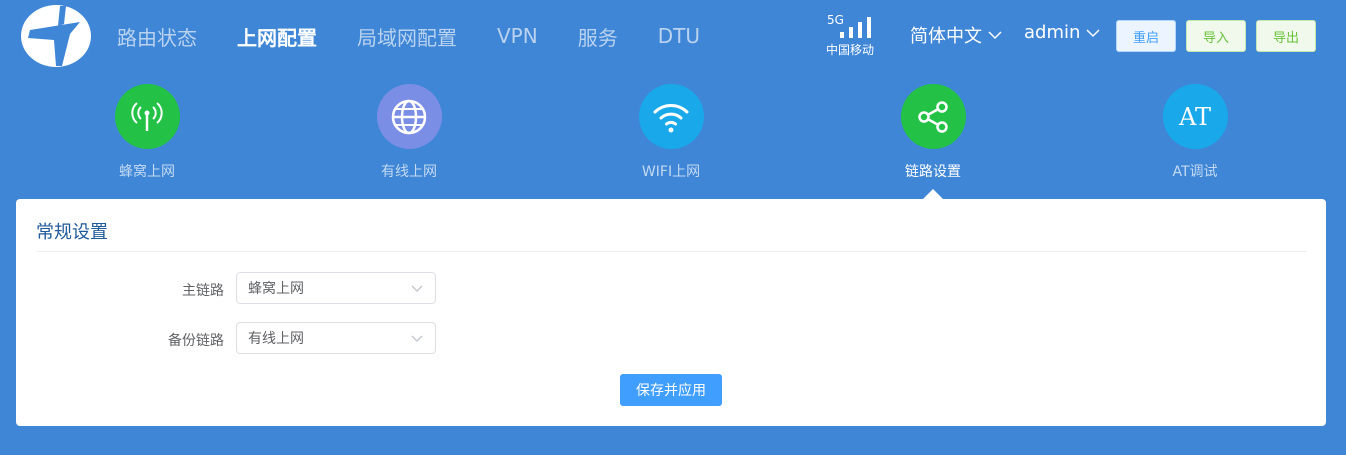 Image resolution: width=1346 pixels, height=455 pixels. What do you see at coordinates (1216, 36) in the screenshot?
I see `import-button: 导入` at bounding box center [1216, 36].